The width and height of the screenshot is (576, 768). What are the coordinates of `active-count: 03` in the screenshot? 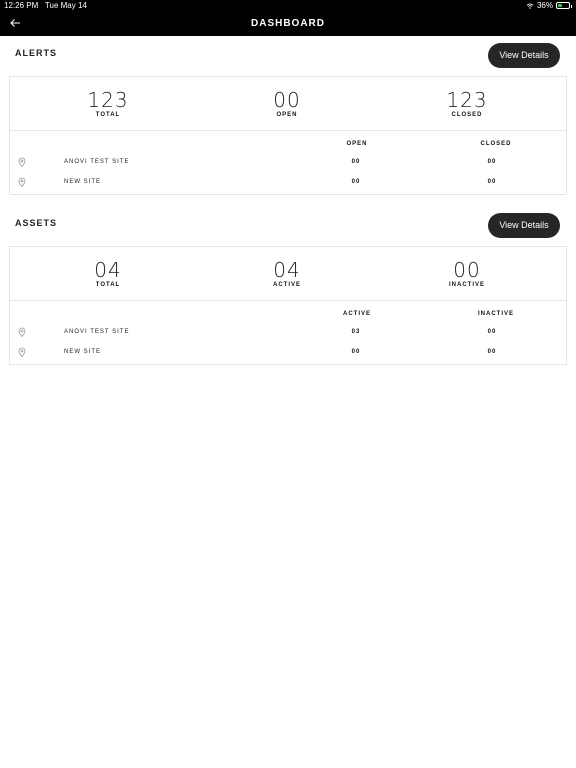 It's located at (356, 332).